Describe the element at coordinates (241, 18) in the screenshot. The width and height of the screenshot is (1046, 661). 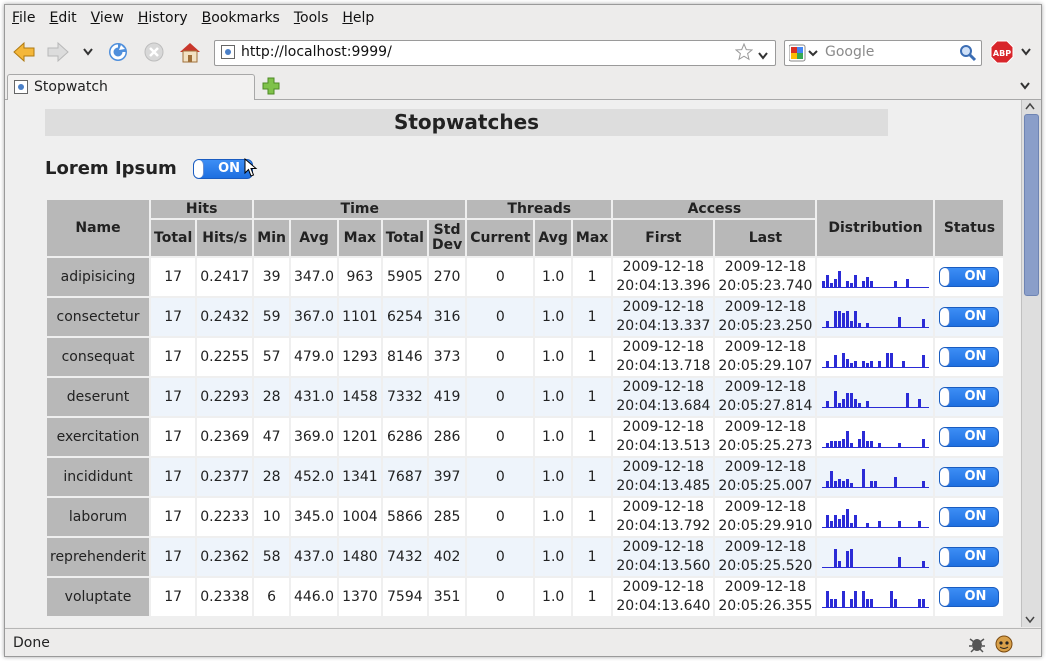
I see `menu-bookmarks: Bookmarks` at that location.